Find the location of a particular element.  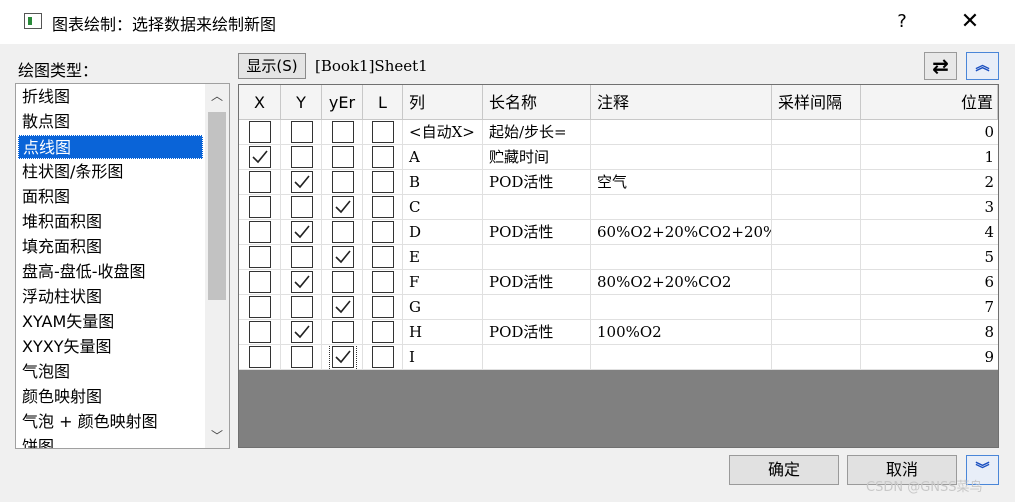

table-row: E5 is located at coordinates (618, 257).